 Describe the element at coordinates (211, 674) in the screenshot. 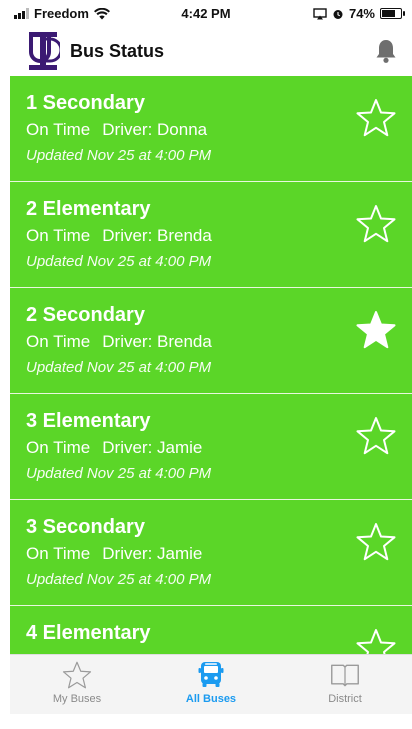

I see `bus-icon` at that location.